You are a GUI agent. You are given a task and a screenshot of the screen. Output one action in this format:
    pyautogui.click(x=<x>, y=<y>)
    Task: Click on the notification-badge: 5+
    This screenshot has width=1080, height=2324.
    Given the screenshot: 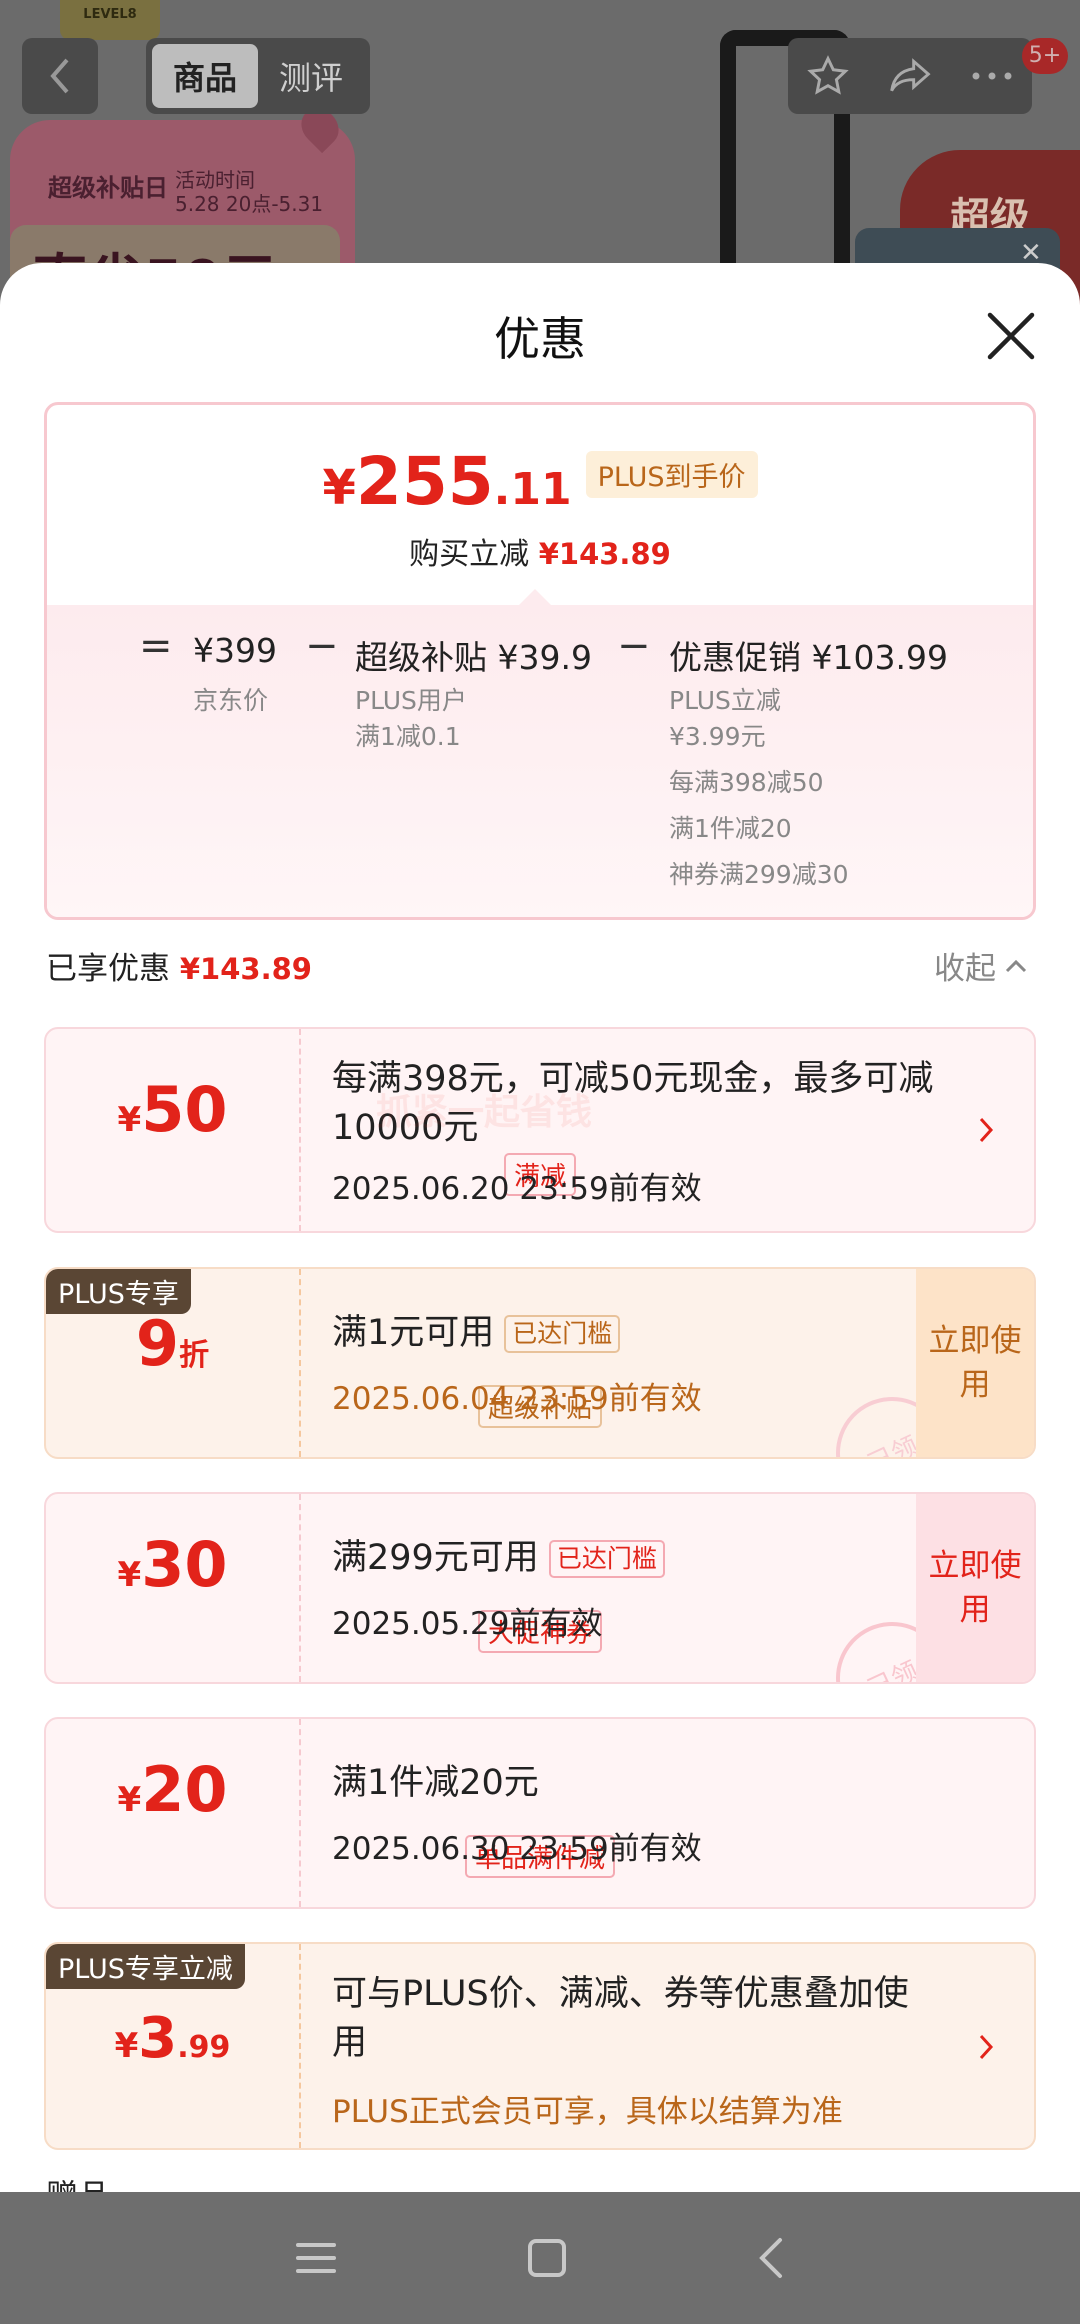 What is the action you would take?
    pyautogui.click(x=1045, y=56)
    